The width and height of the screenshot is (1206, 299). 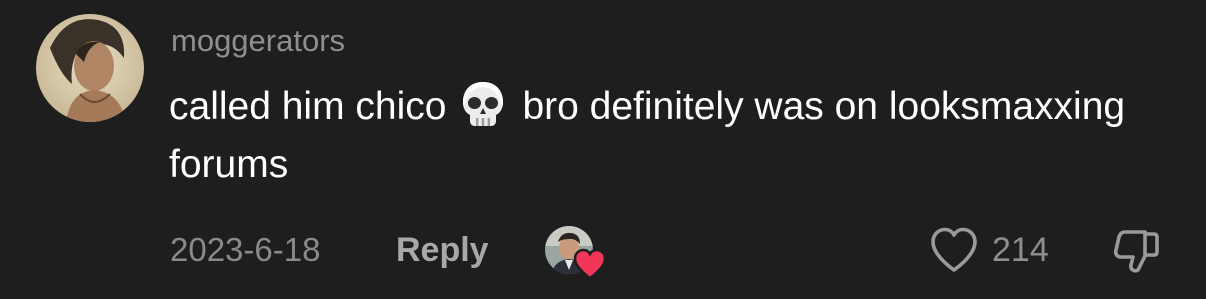 What do you see at coordinates (483, 104) in the screenshot?
I see `skull-emoji` at bounding box center [483, 104].